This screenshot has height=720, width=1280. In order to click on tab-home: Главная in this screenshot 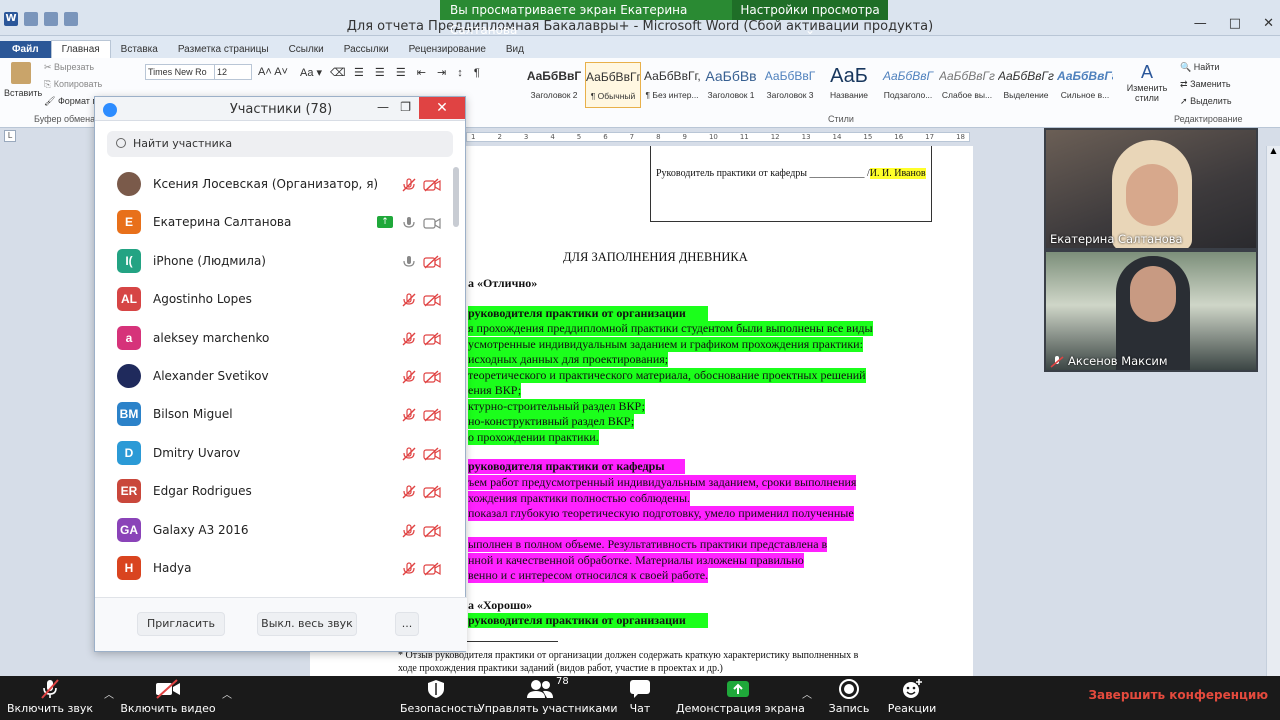, I will do `click(80, 49)`.